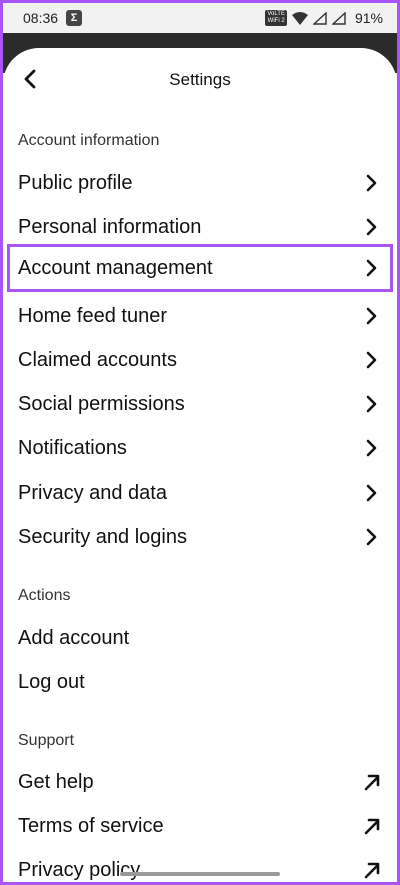 The height and width of the screenshot is (885, 400). I want to click on settings-item-social-permissions: Social permissions, so click(200, 404).